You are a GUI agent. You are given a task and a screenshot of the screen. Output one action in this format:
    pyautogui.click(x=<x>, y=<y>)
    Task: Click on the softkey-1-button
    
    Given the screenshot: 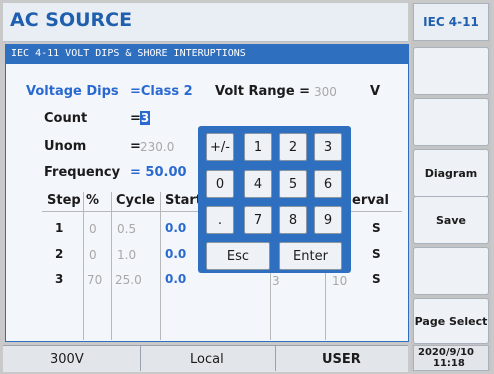 What is the action you would take?
    pyautogui.click(x=451, y=71)
    